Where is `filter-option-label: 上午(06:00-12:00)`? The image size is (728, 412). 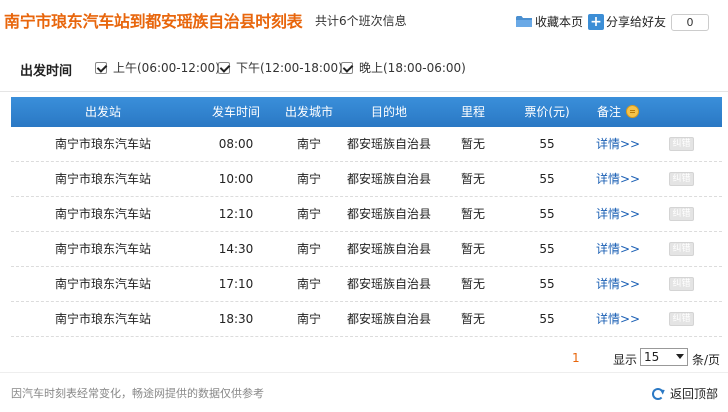 filter-option-label: 上午(06:00-12:00) is located at coordinates (166, 68).